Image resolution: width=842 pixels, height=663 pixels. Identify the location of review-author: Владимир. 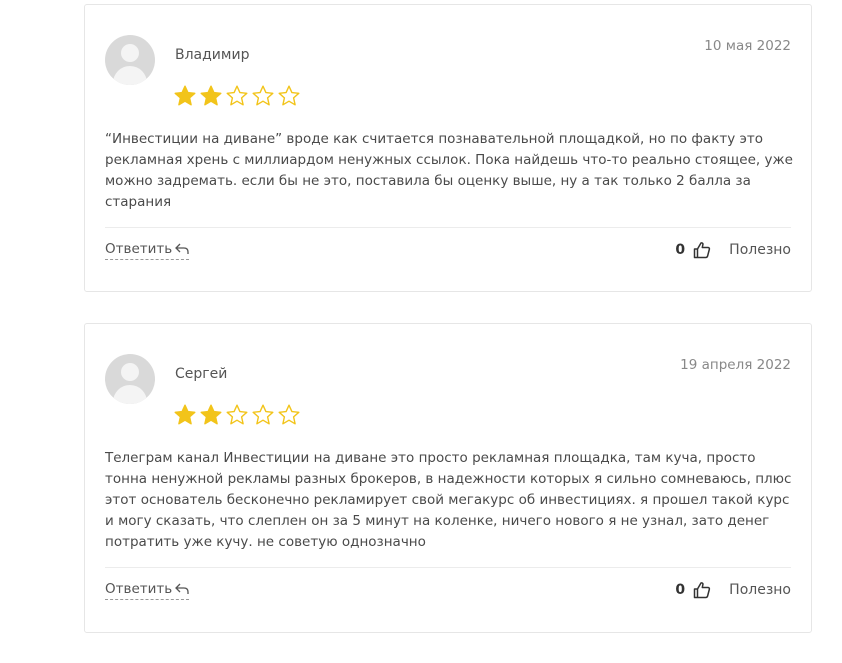
(212, 55).